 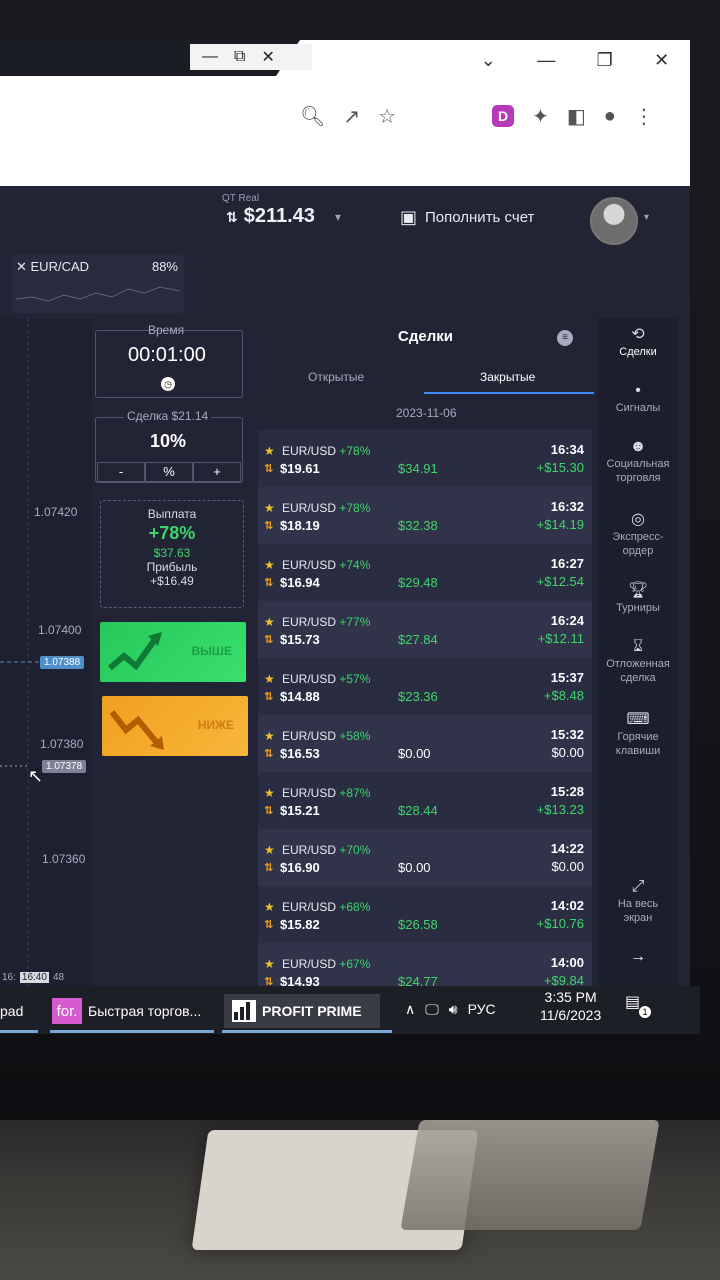 What do you see at coordinates (64, 859) in the screenshot?
I see `price-axis-label: 1.07360` at bounding box center [64, 859].